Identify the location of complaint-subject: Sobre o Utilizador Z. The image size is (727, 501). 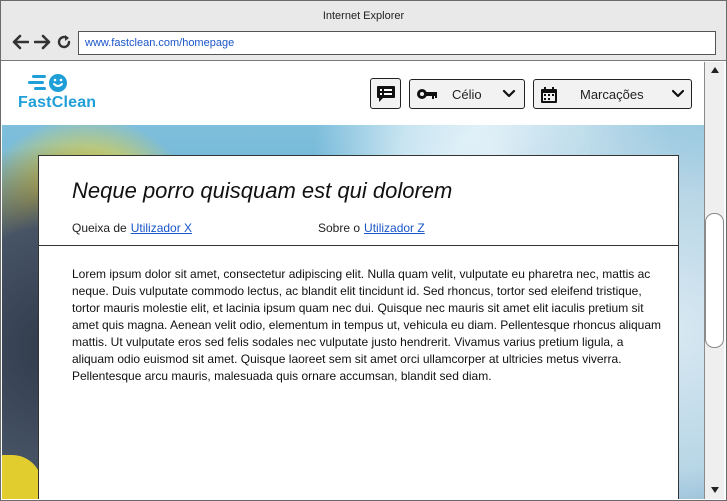
(371, 228).